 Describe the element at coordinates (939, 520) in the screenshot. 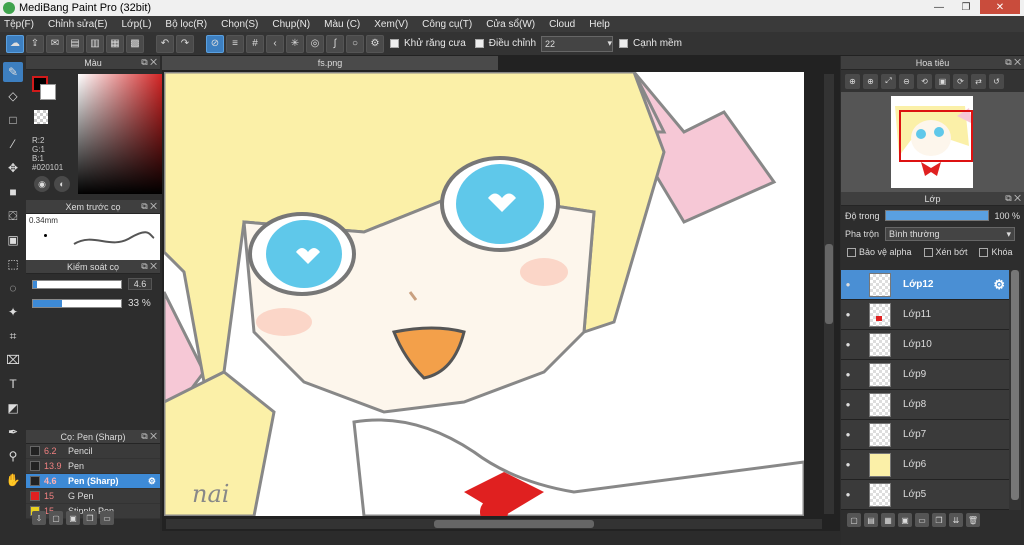

I see `duplicate-layer-icon: ❐` at that location.